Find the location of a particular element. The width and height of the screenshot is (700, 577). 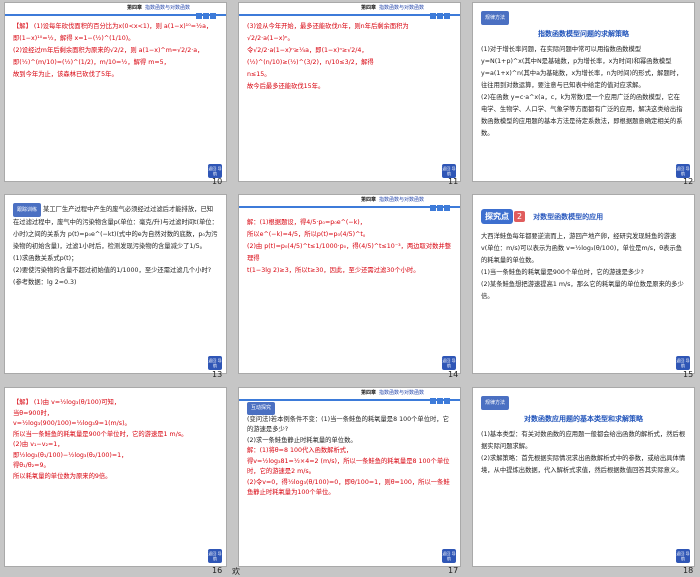

slide-heading: 对数函数应用题的基本类型和求解策略 is located at coordinates (583, 419).